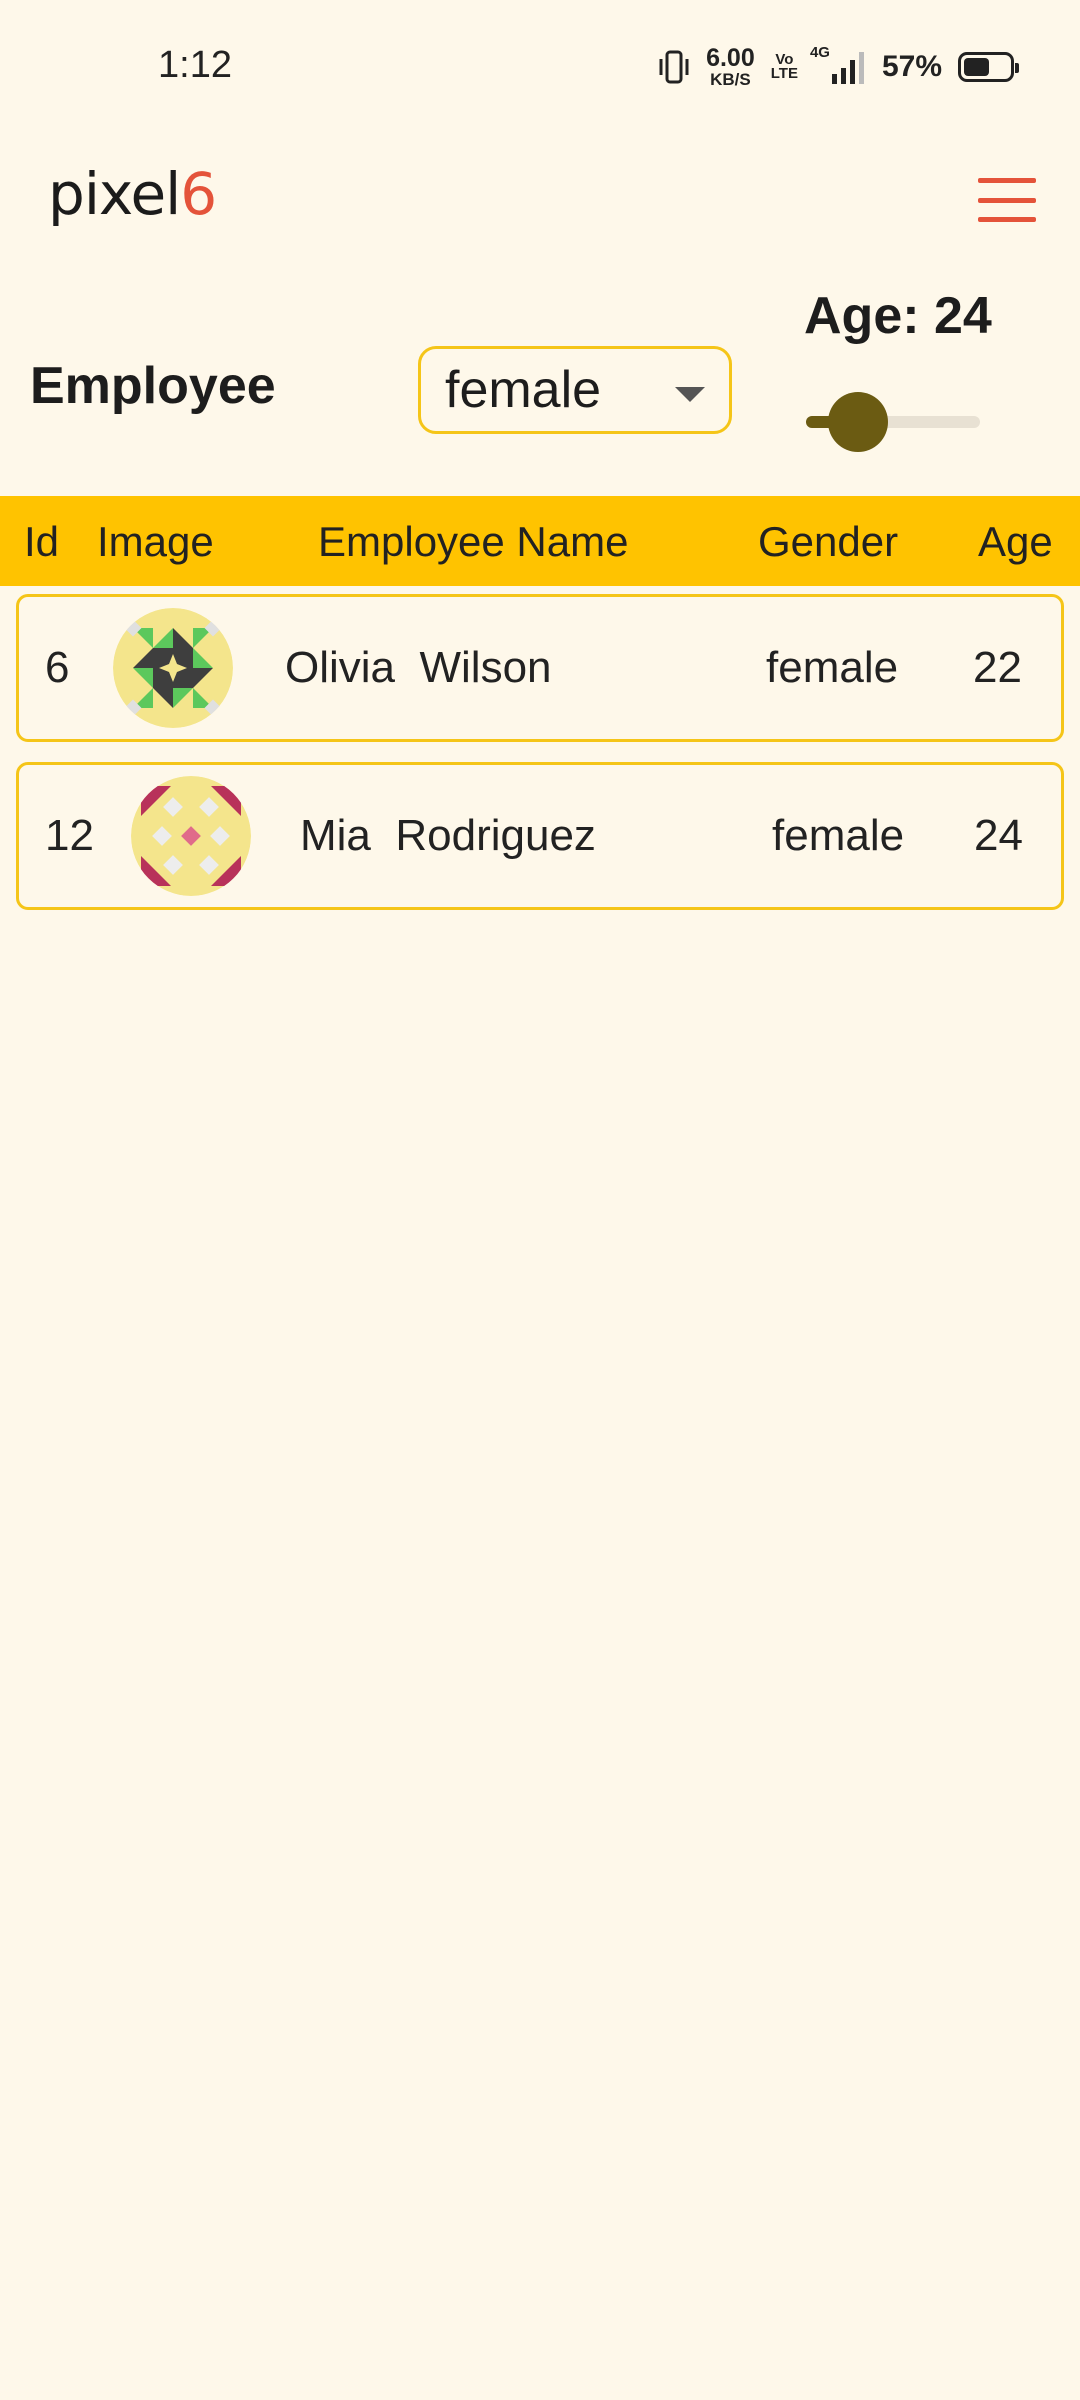  I want to click on column-header-name: Employee Name, so click(473, 541).